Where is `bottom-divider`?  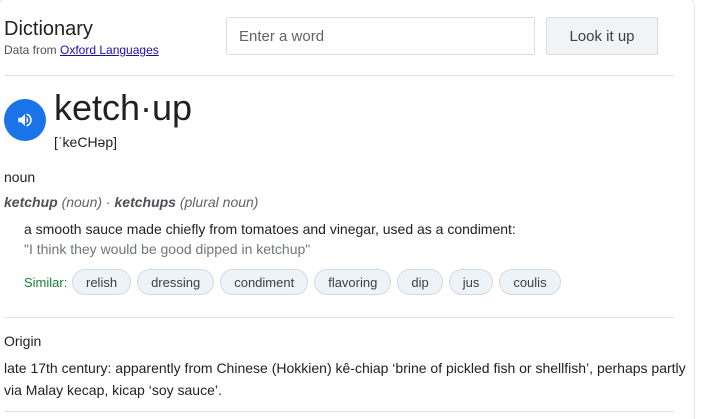
bottom-divider is located at coordinates (339, 411).